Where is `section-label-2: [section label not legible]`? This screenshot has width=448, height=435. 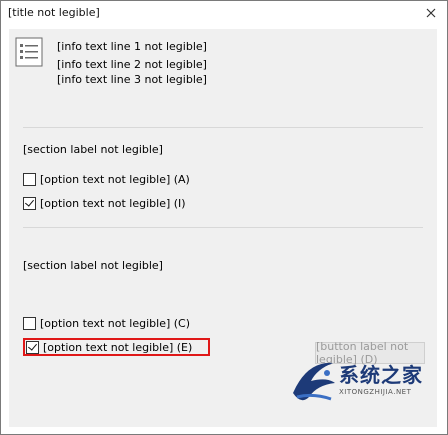 section-label-2: [section label not legible] is located at coordinates (93, 265).